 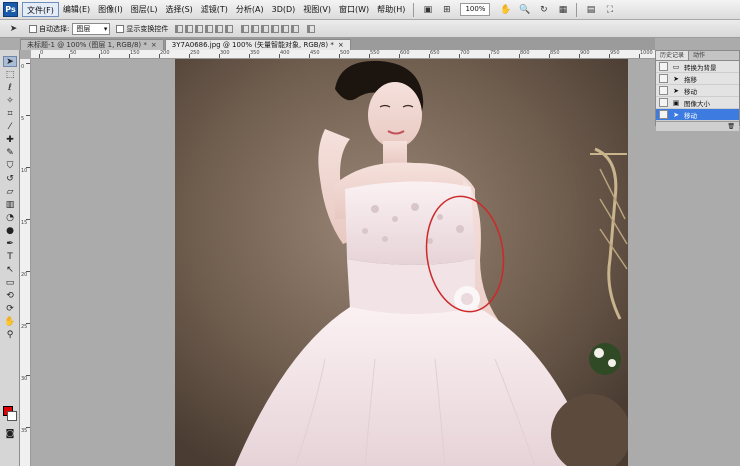 I want to click on history-state-row: ➤ 拖移, so click(x=697, y=79).